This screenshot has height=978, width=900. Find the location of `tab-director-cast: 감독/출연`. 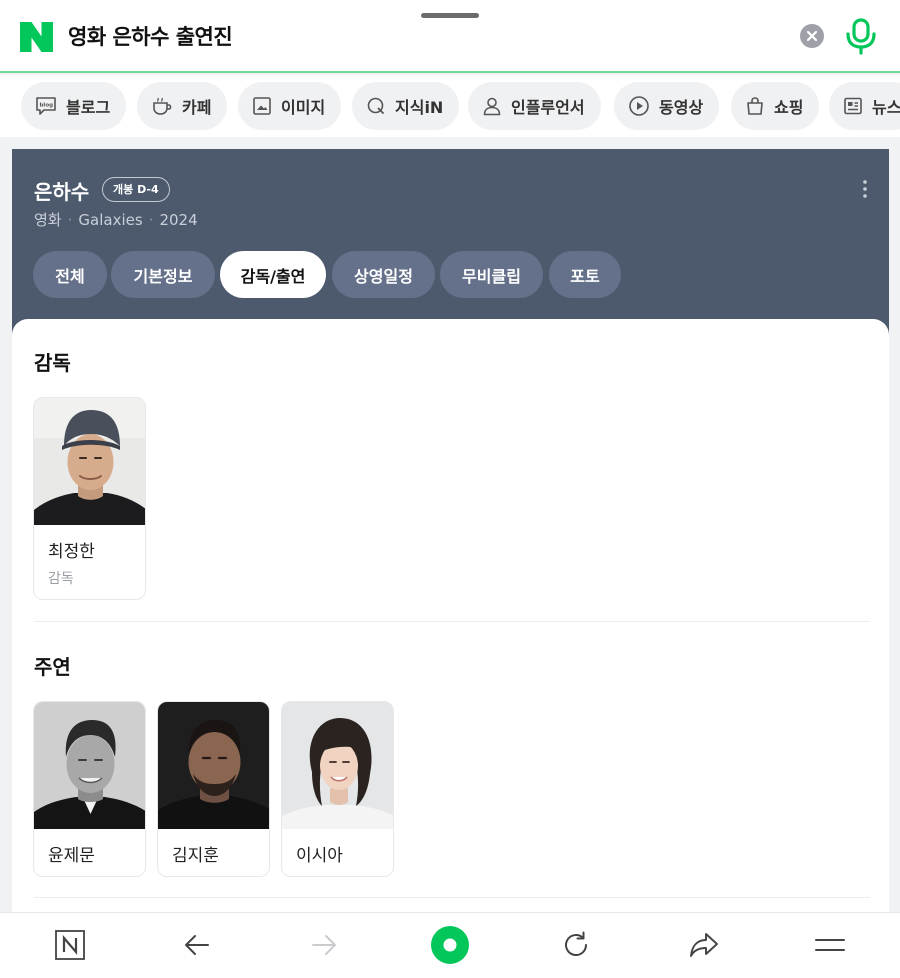

tab-director-cast: 감독/출연 is located at coordinates (273, 274).